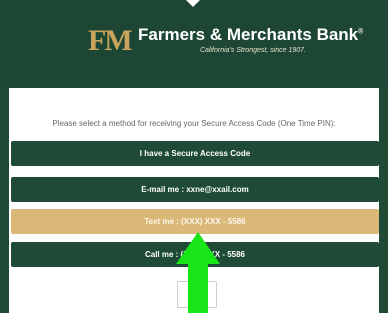 The image size is (388, 318). I want to click on annotation-arrow-icon, so click(198, 272).